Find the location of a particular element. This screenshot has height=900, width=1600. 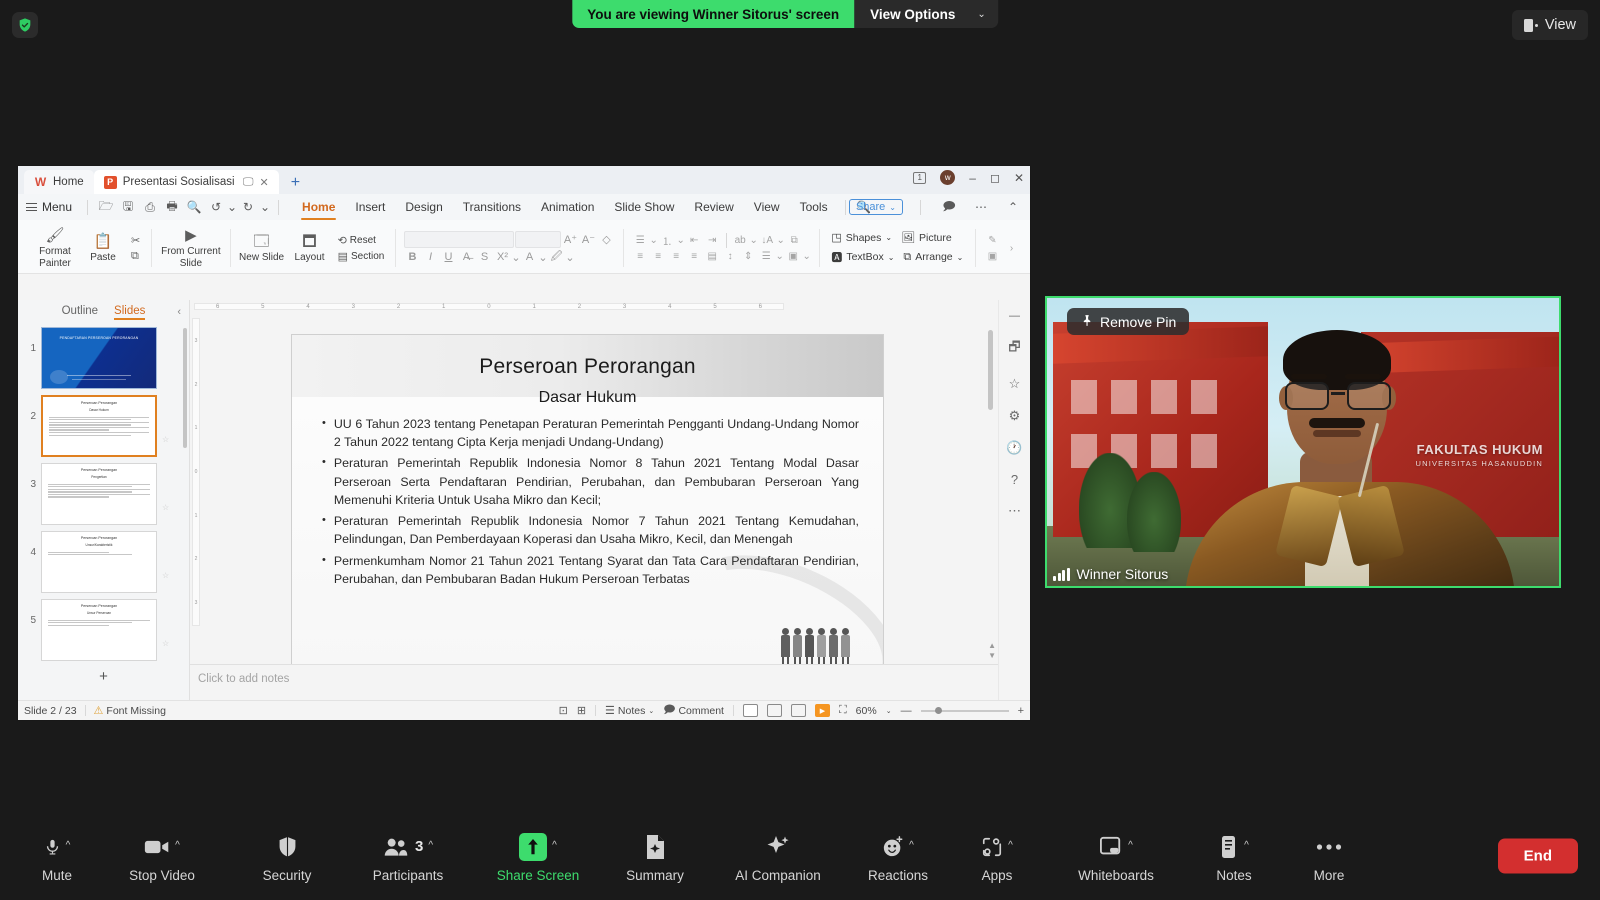

reading-view-button is located at coordinates (798, 710).